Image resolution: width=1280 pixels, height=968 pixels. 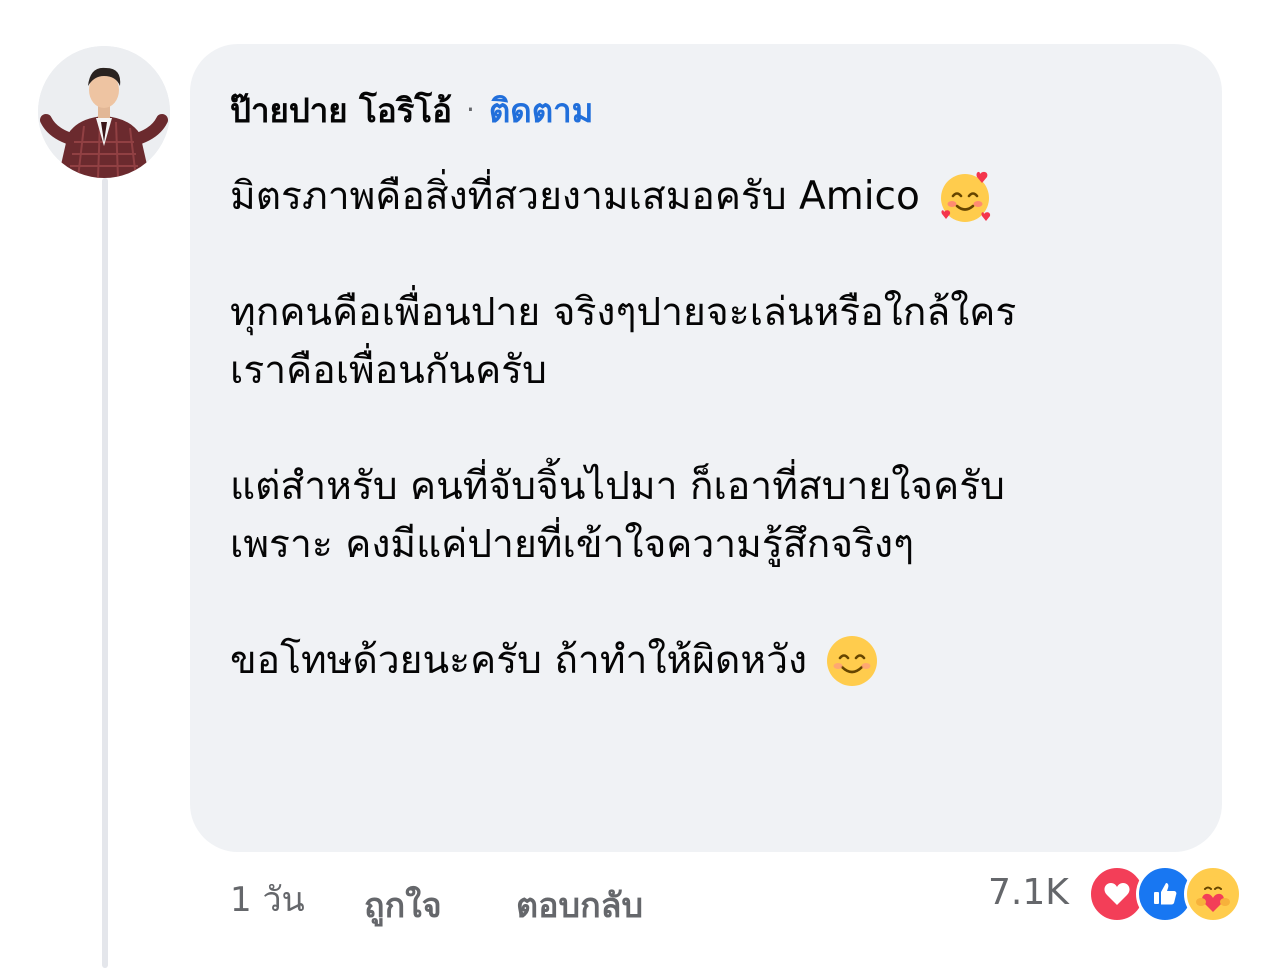 I want to click on comment-line: เพราะ คงมีแค่ปายที่เข้าใจความรู้สึกจริงๆ, so click(x=710, y=545).